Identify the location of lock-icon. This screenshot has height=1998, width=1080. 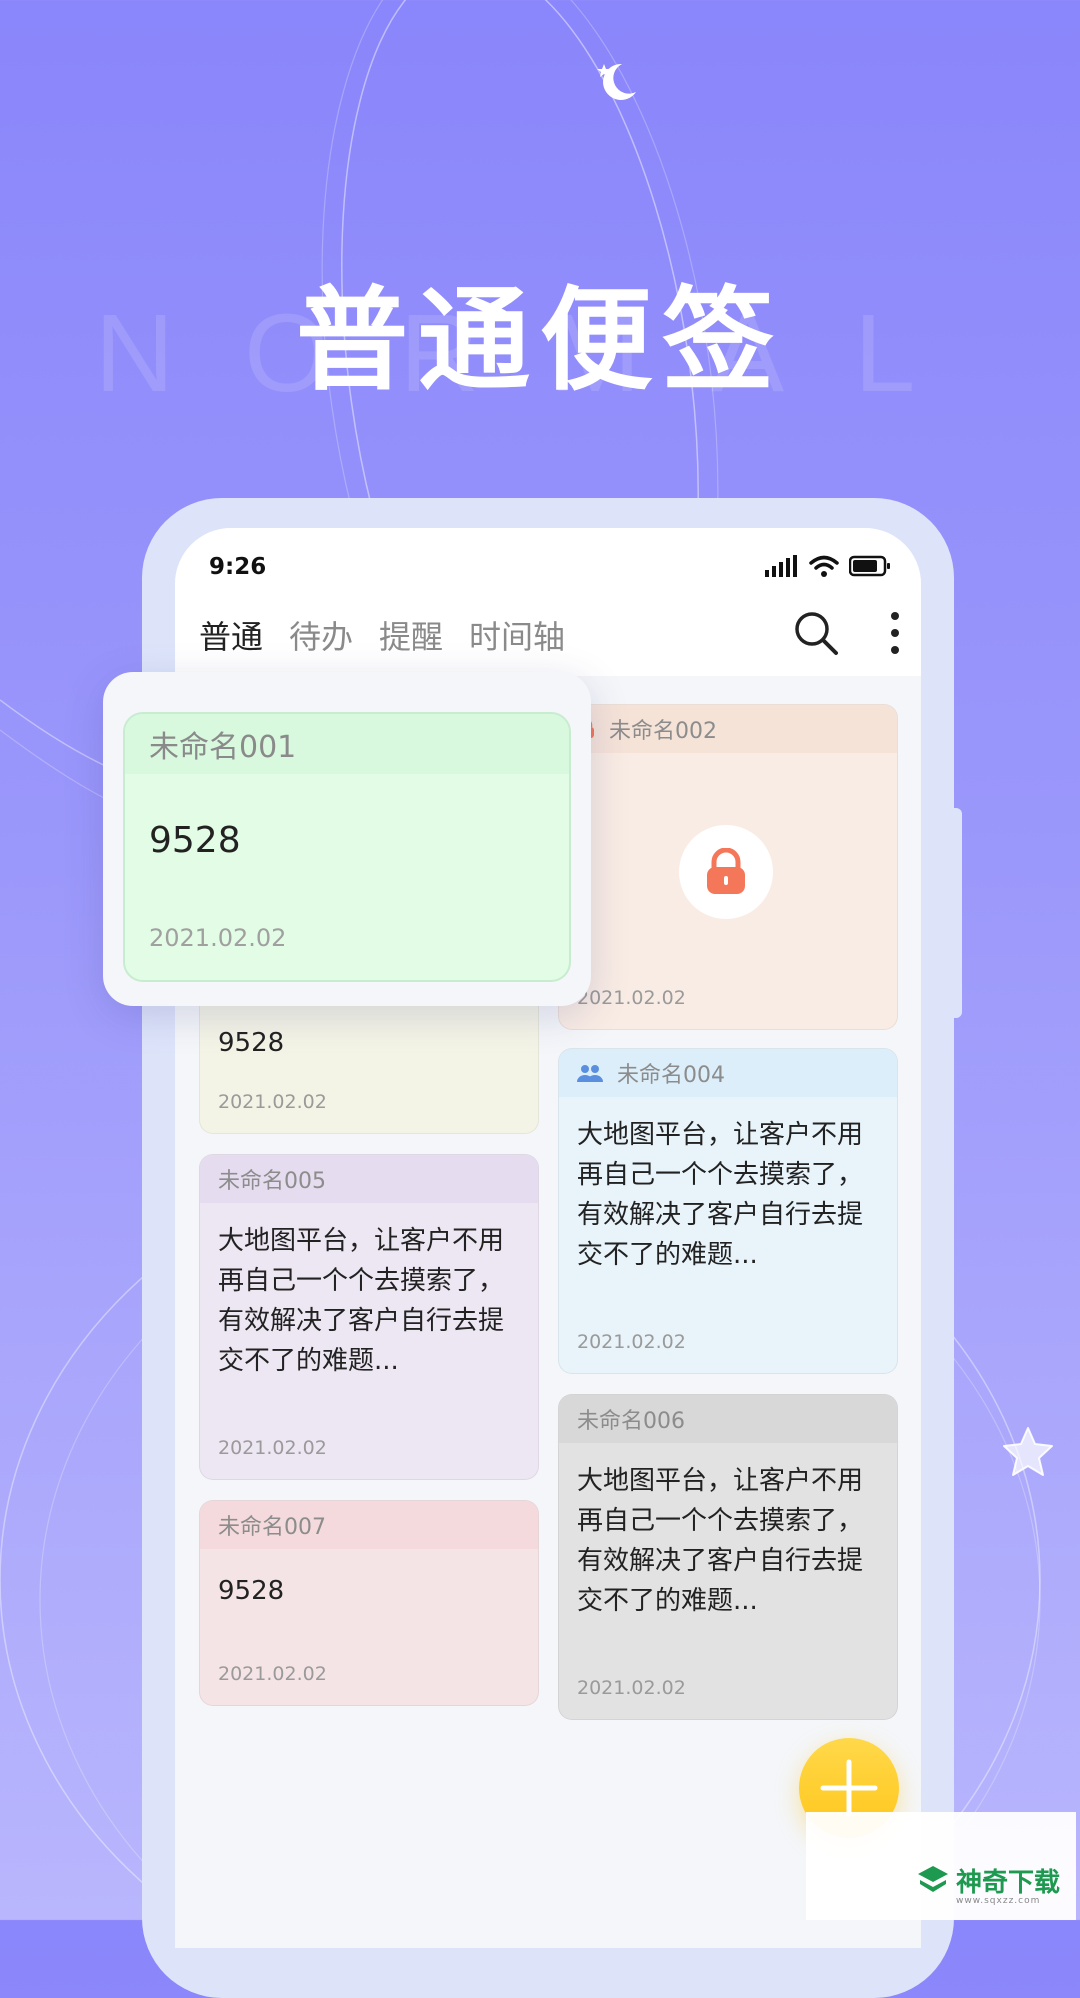
(726, 871).